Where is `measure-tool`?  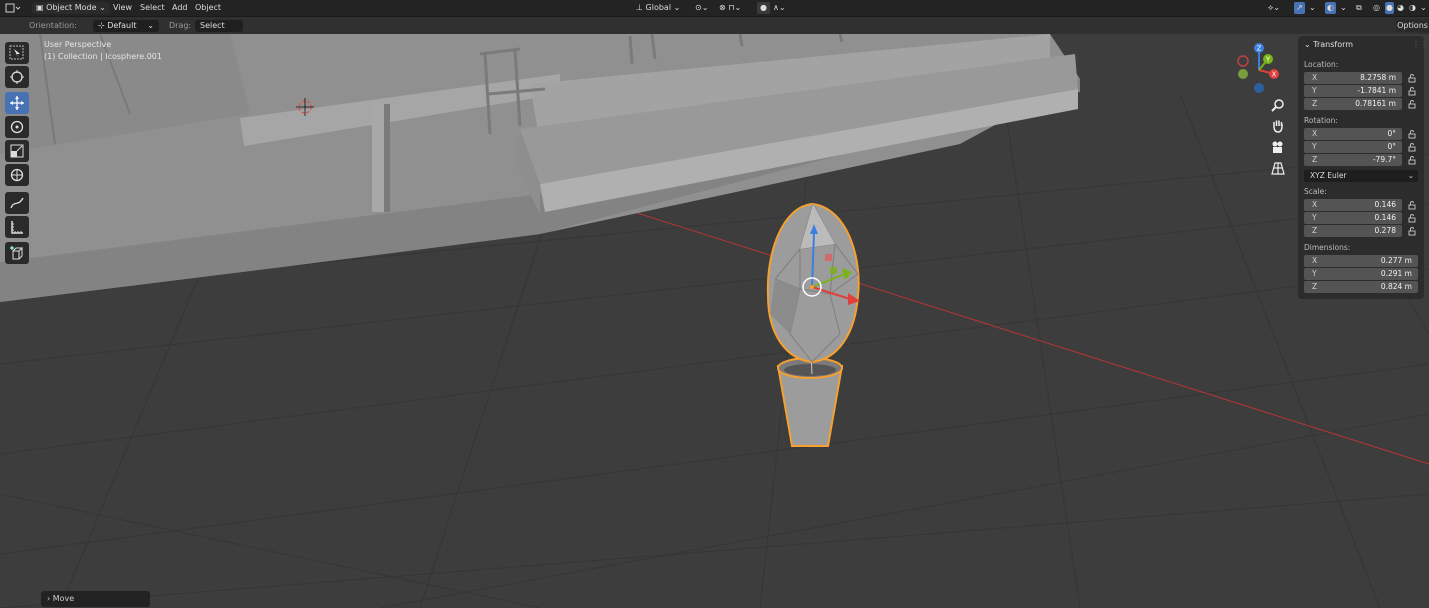 measure-tool is located at coordinates (17, 227).